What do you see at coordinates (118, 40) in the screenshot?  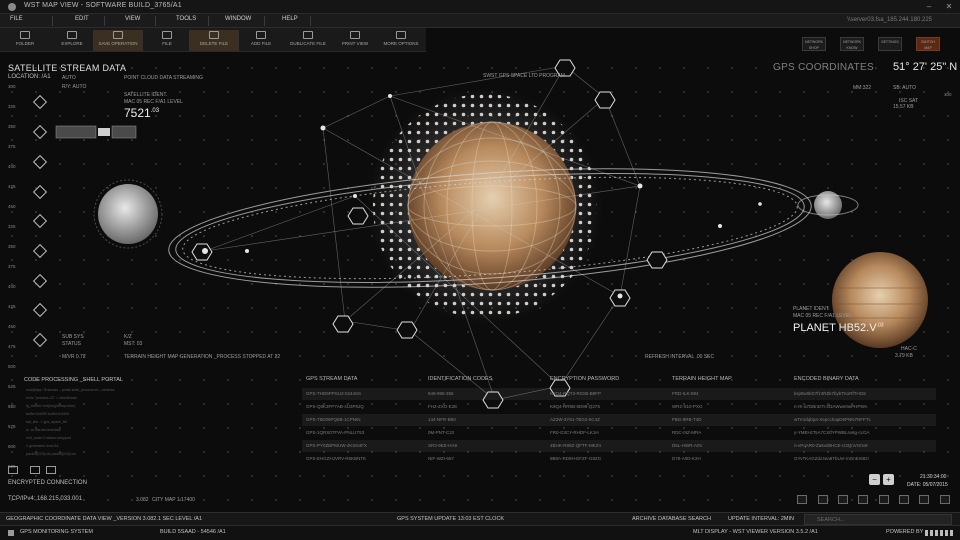 I see `tool-save-operation: SAVE OPERATION` at bounding box center [118, 40].